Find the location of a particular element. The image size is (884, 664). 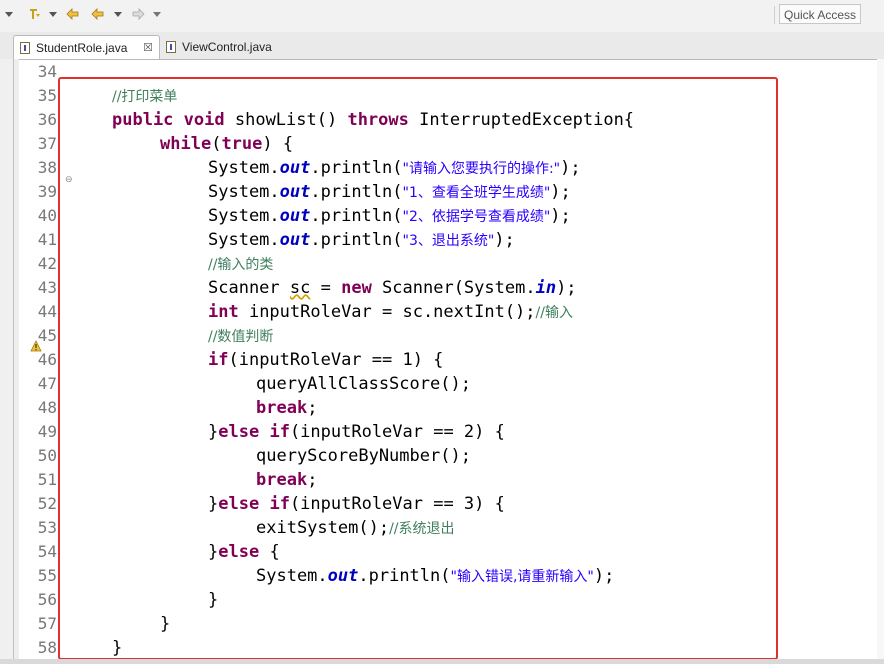

line-number: 43 is located at coordinates (47, 287).